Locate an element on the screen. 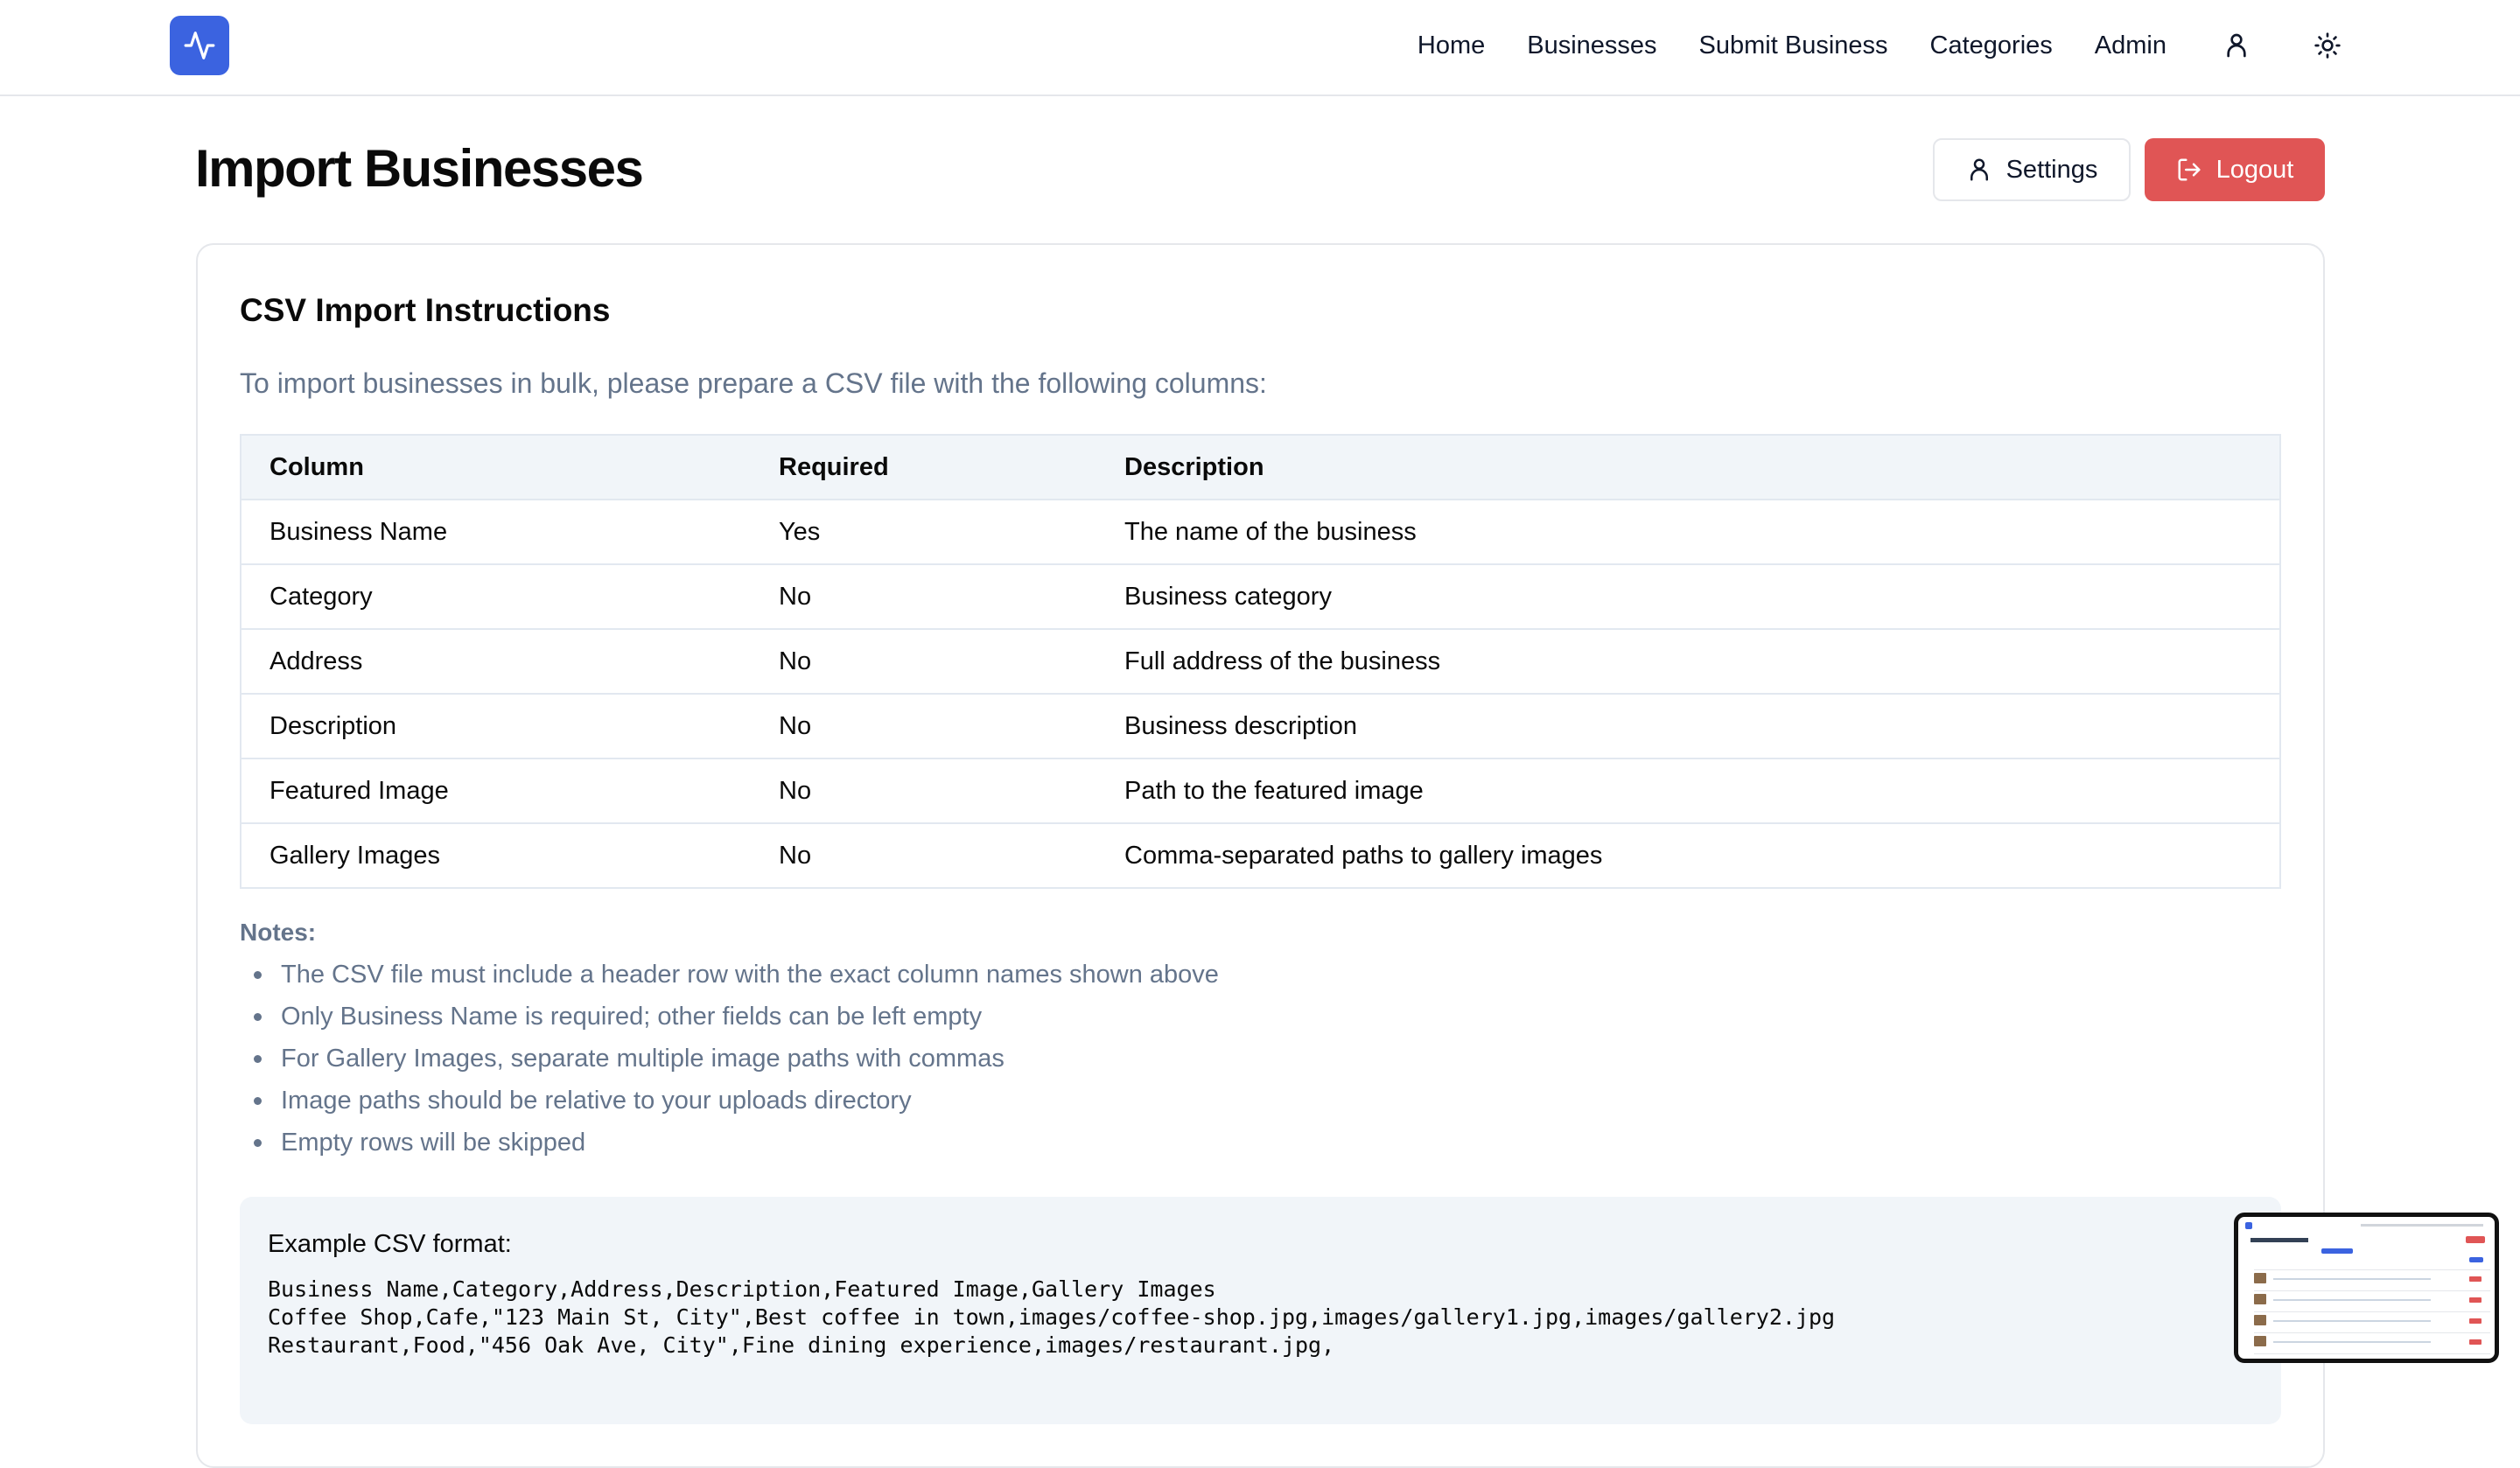 Image resolution: width=2520 pixels, height=1468 pixels. table-header-description: Description is located at coordinates (1194, 466).